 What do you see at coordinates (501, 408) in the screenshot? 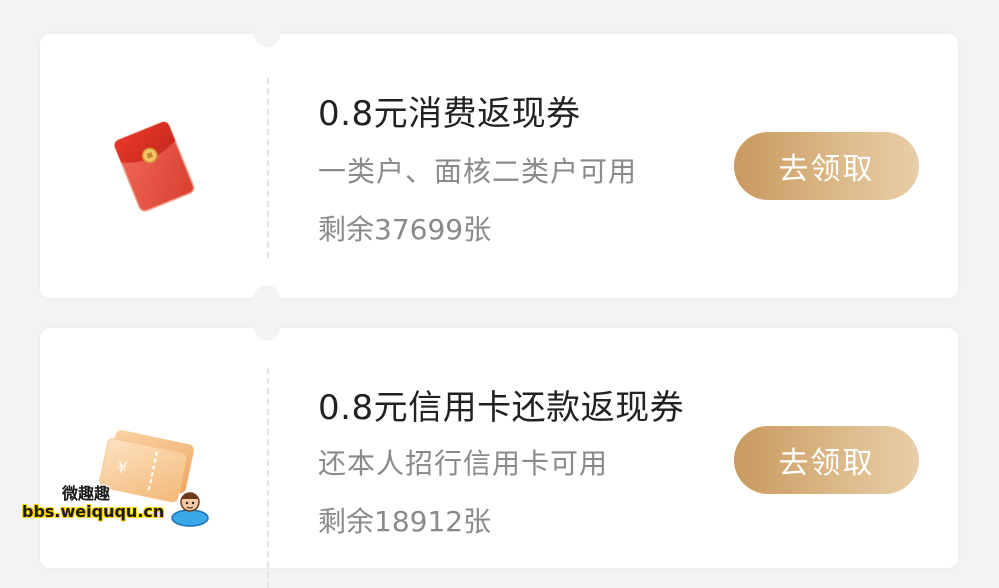
I see `coupon-title: 0.8元信用卡还款返现券` at bounding box center [501, 408].